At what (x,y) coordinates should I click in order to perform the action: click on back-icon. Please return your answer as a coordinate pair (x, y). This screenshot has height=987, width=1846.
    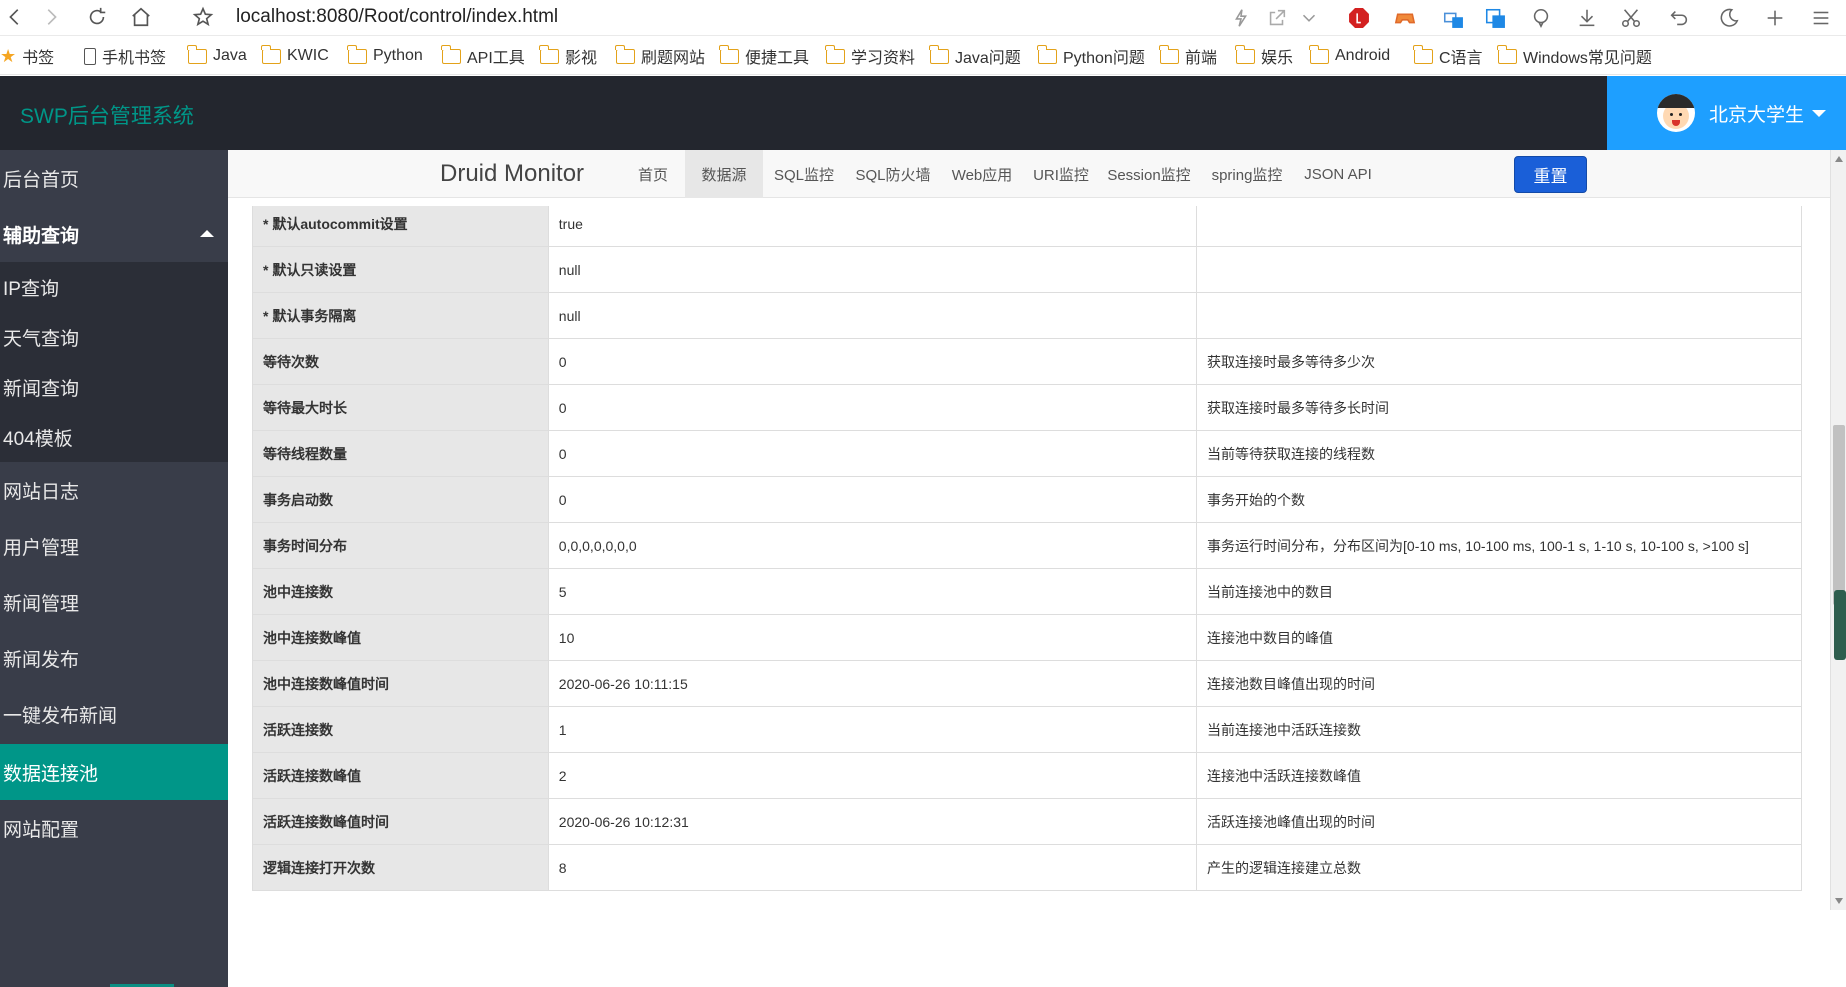
    Looking at the image, I should click on (15, 17).